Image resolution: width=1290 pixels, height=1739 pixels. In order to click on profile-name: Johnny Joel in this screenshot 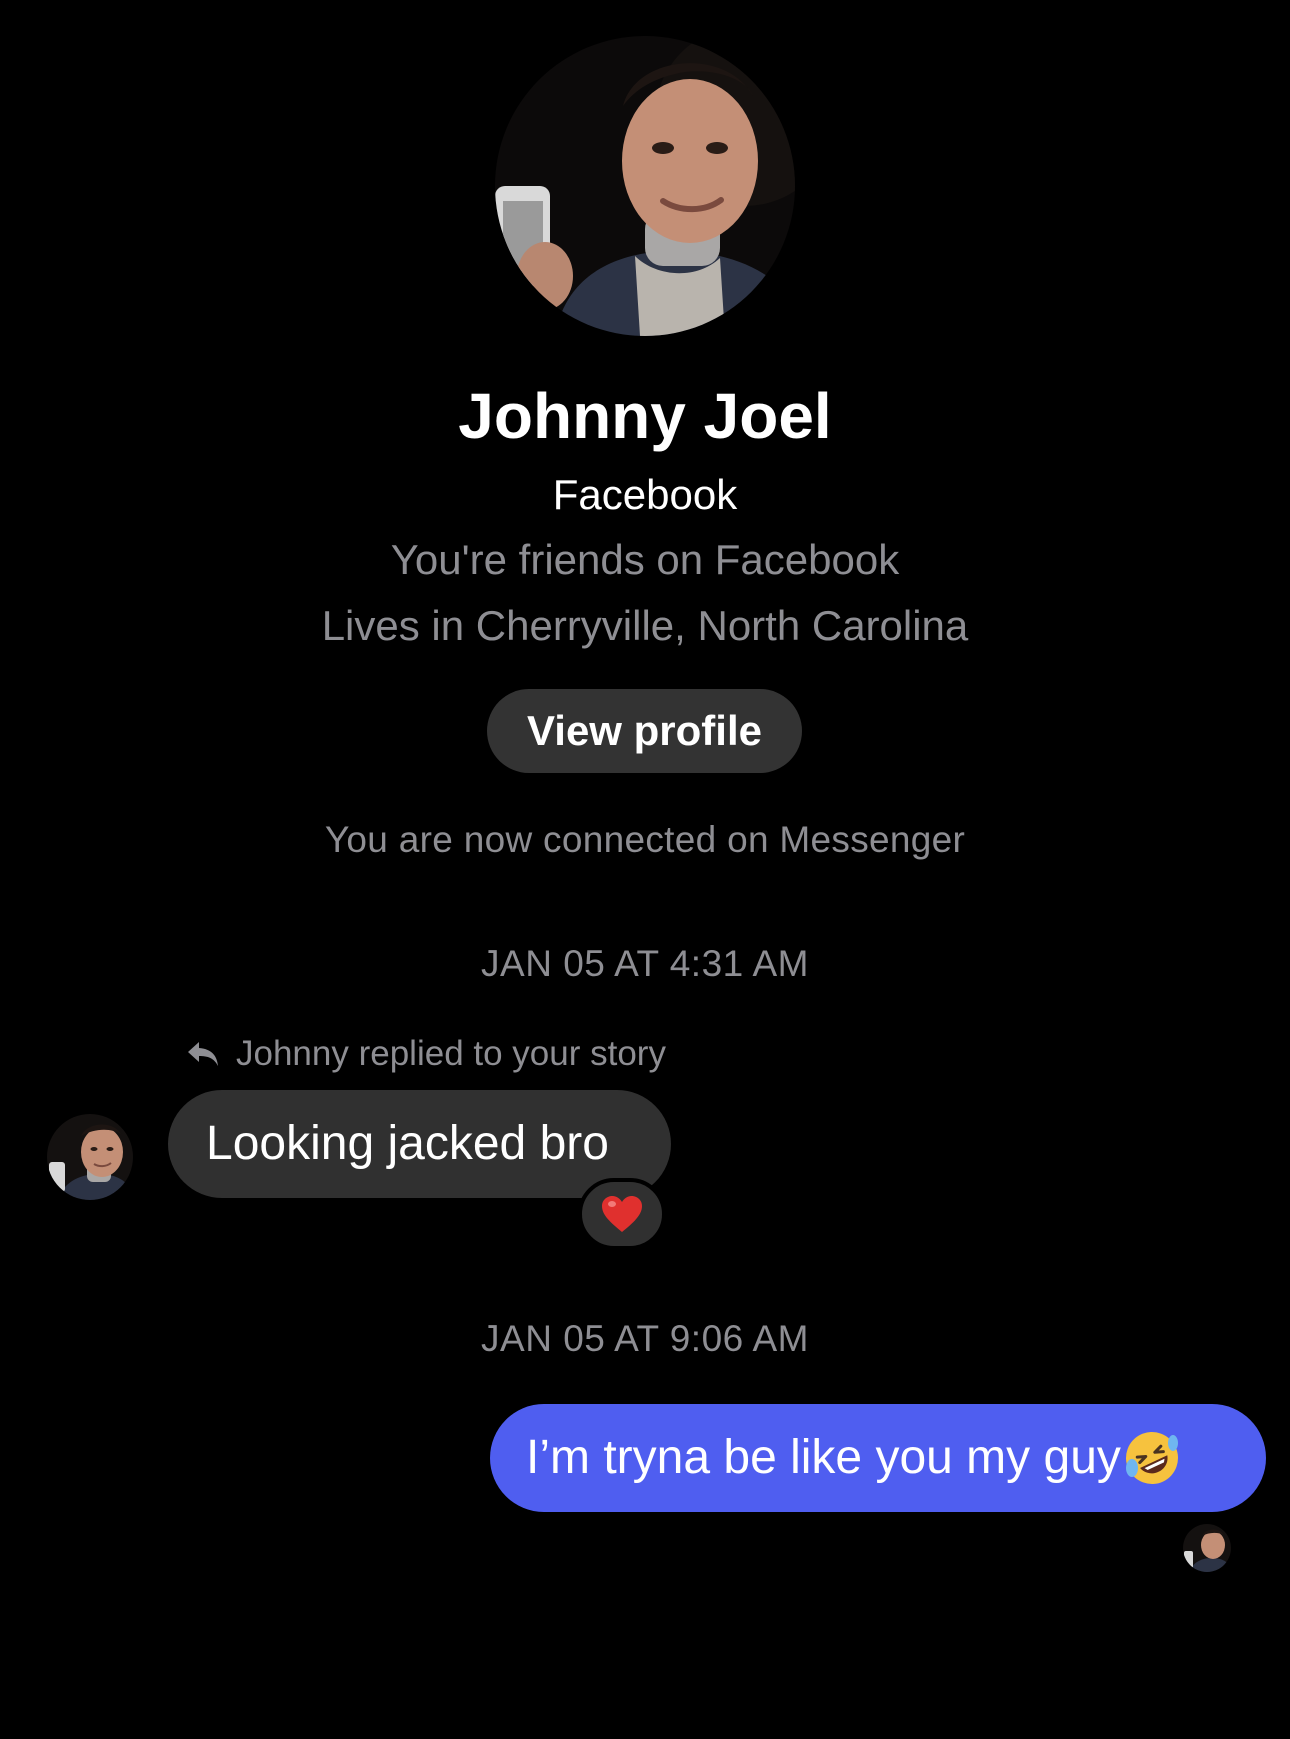, I will do `click(645, 416)`.